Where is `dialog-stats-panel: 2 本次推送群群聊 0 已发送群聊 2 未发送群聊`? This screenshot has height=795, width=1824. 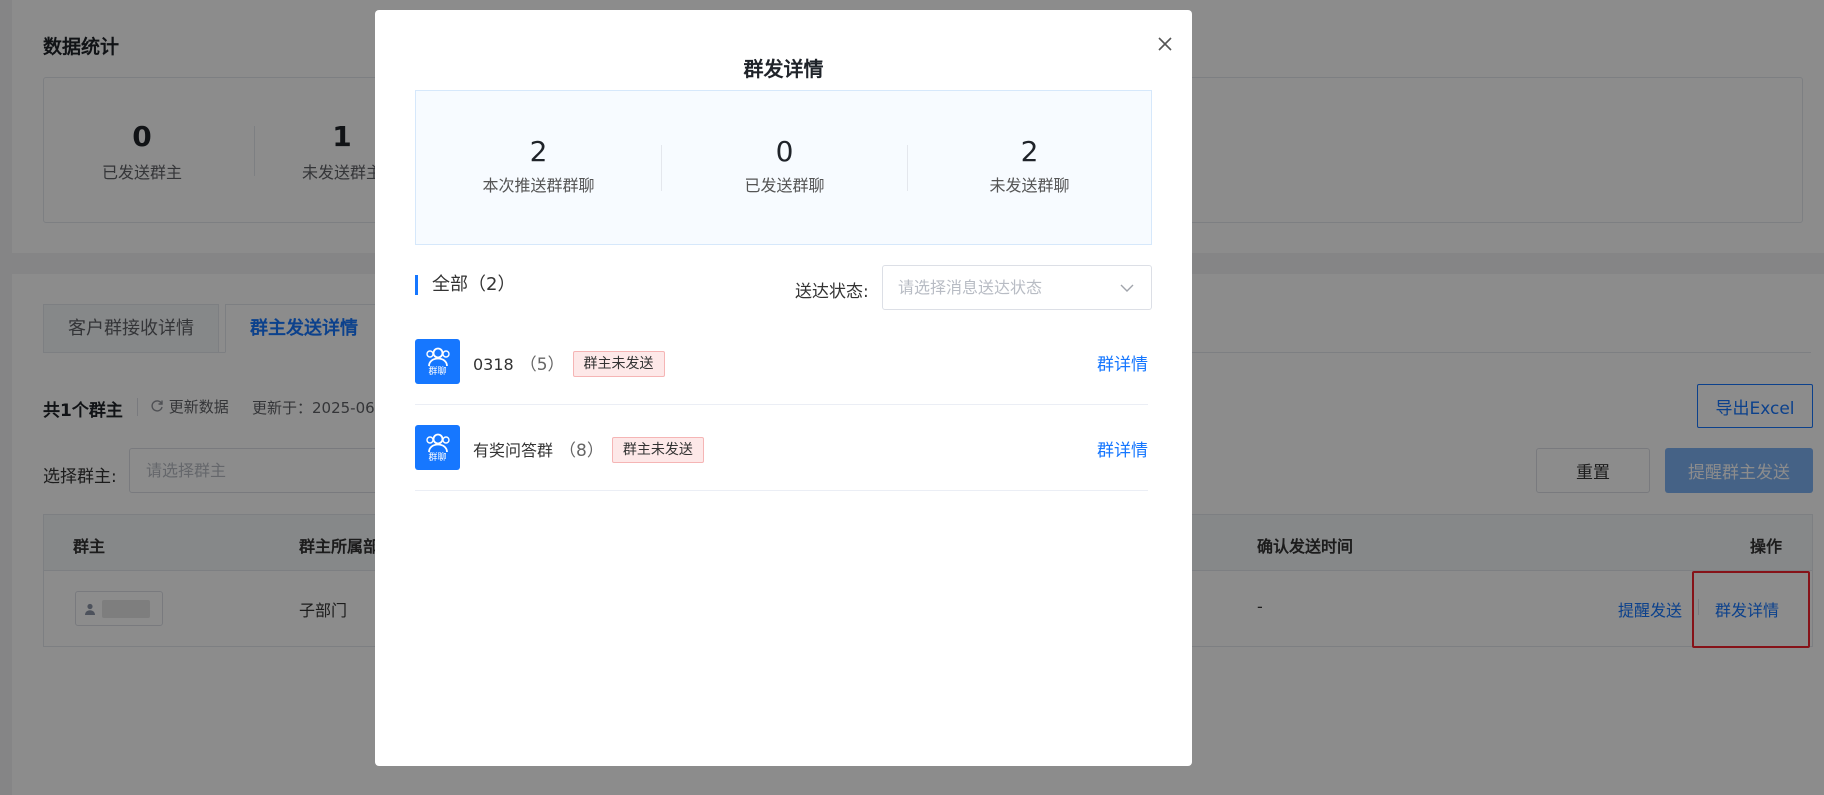
dialog-stats-panel: 2 本次推送群群聊 0 已发送群聊 2 未发送群聊 is located at coordinates (783, 167).